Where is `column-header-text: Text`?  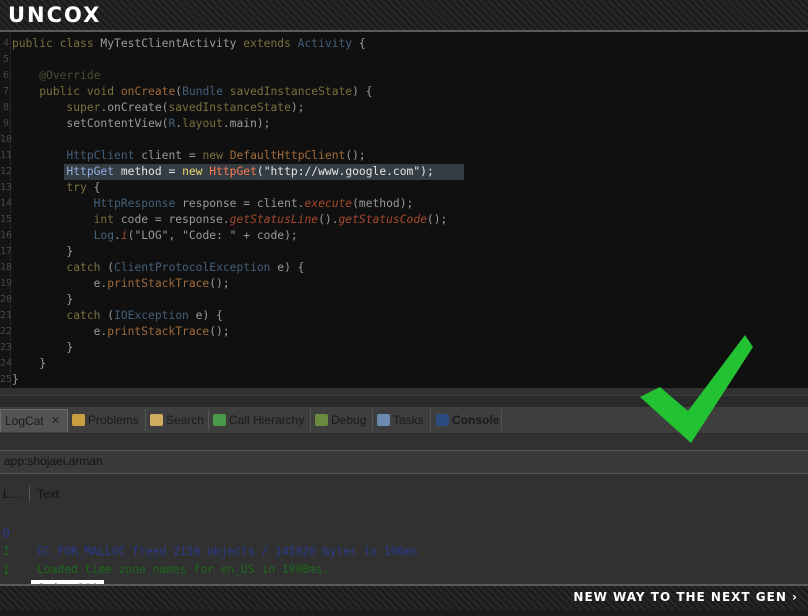 column-header-text: Text is located at coordinates (48, 494).